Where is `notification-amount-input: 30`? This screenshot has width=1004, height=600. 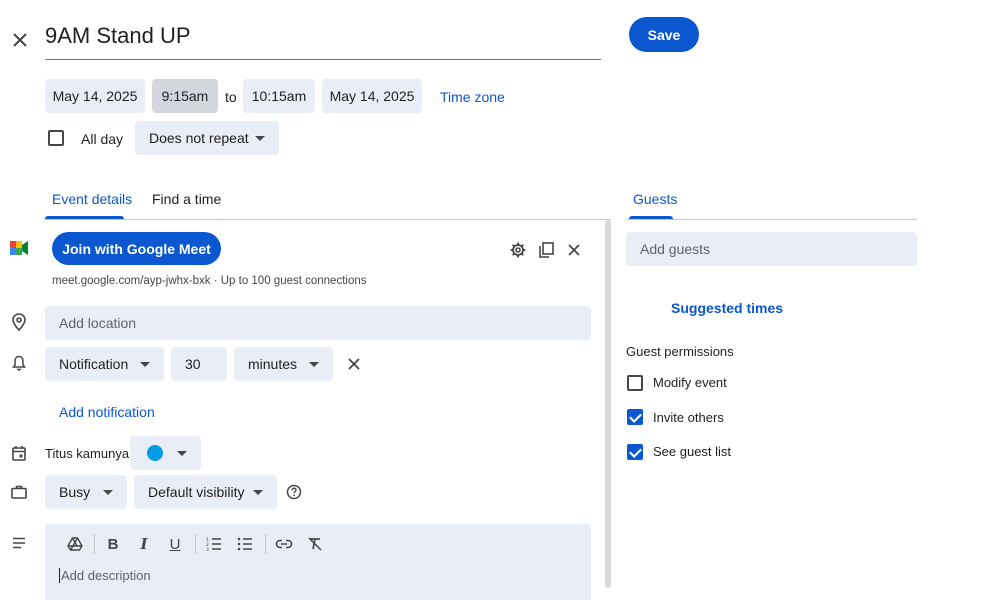
notification-amount-input: 30 is located at coordinates (199, 364).